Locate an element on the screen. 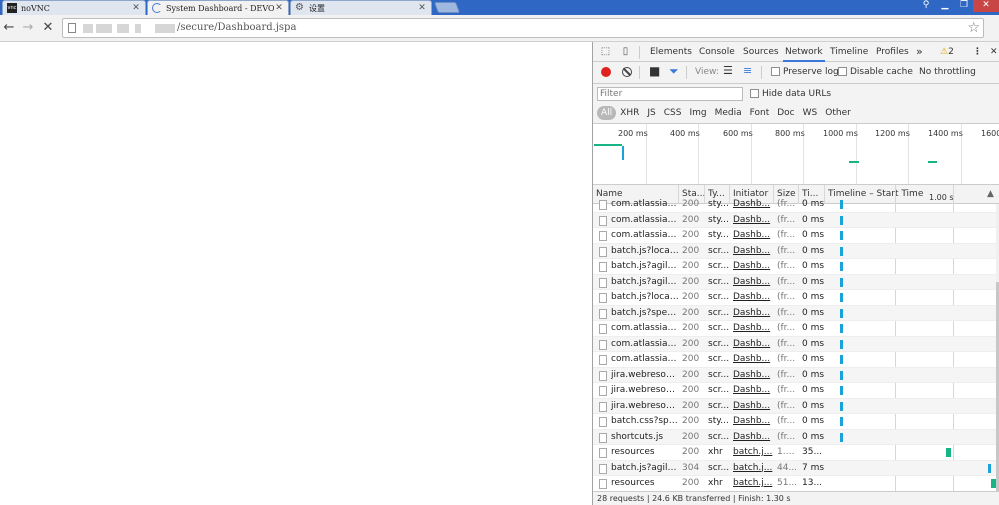  forward-button: → is located at coordinates (28, 28).